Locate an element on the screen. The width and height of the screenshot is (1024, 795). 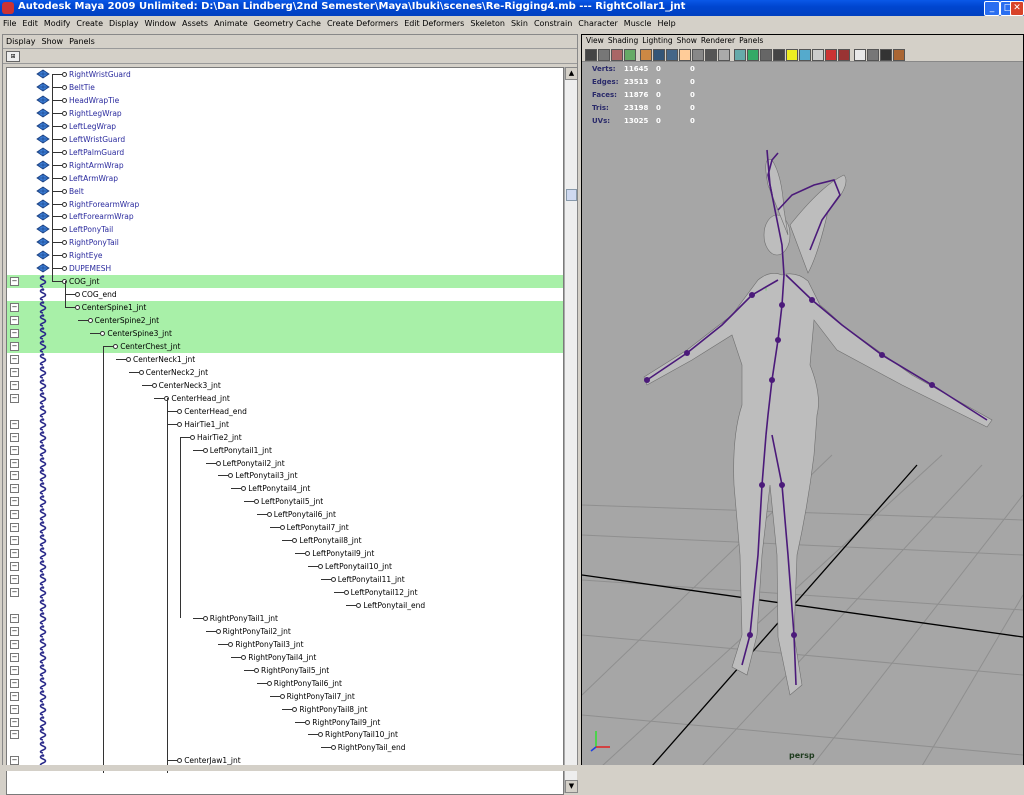
outliner-mesh-row: LeftLegWrap is located at coordinates (285, 126).